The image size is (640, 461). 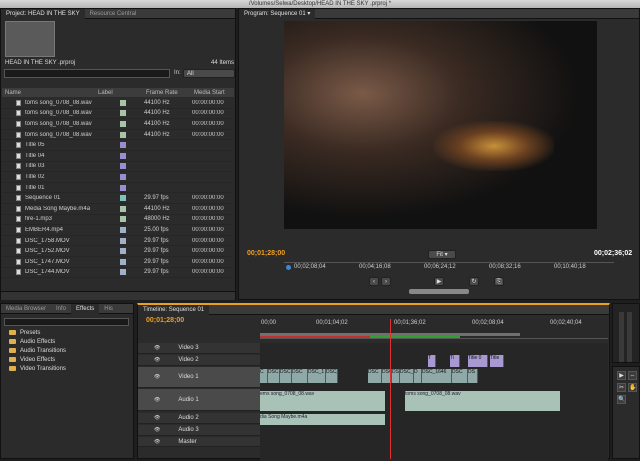 What do you see at coordinates (117, 156) in the screenshot?
I see `list-item: Title 04` at bounding box center [117, 156].